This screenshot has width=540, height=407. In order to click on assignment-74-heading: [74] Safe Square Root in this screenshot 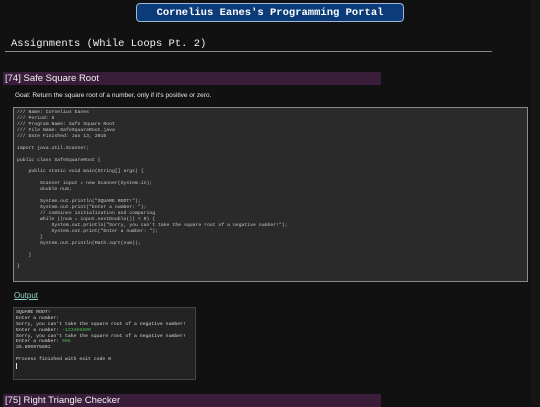, I will do `click(192, 78)`.